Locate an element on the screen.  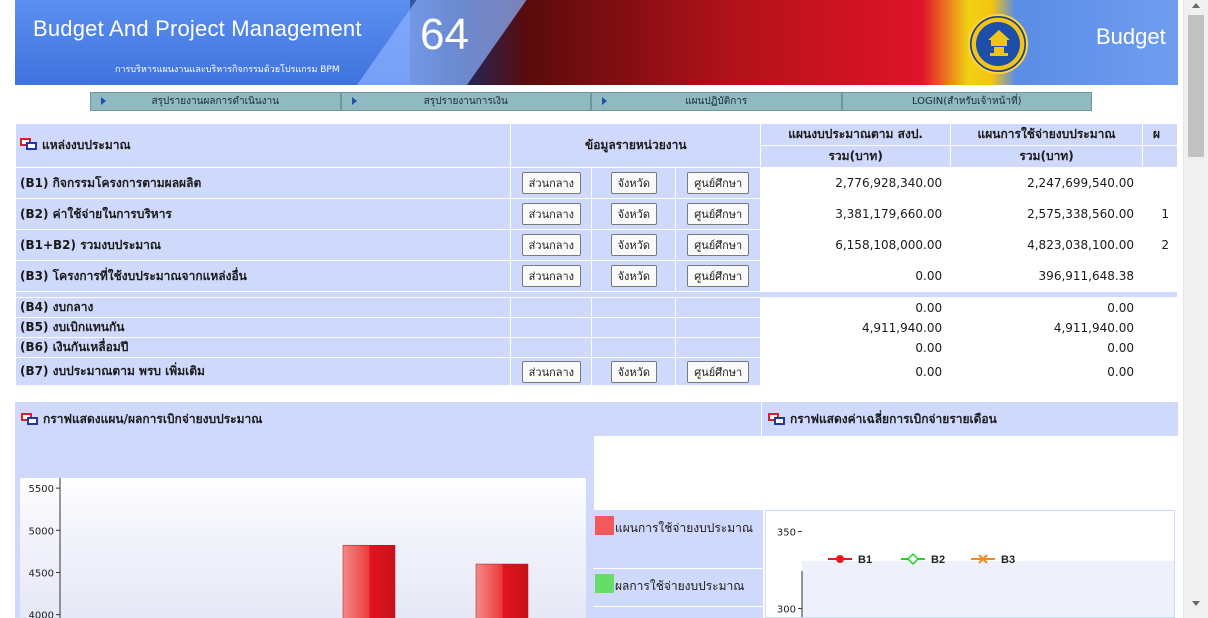
scroll-up-icon is located at coordinates (1196, 5).